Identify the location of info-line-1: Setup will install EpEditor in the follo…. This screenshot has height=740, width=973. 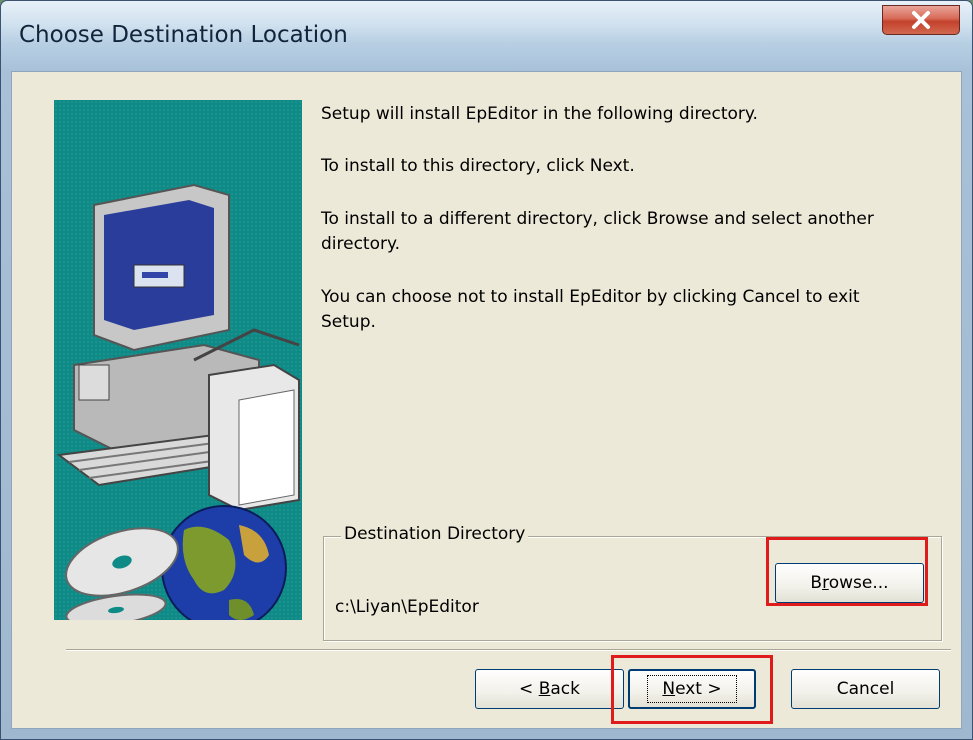
(539, 114).